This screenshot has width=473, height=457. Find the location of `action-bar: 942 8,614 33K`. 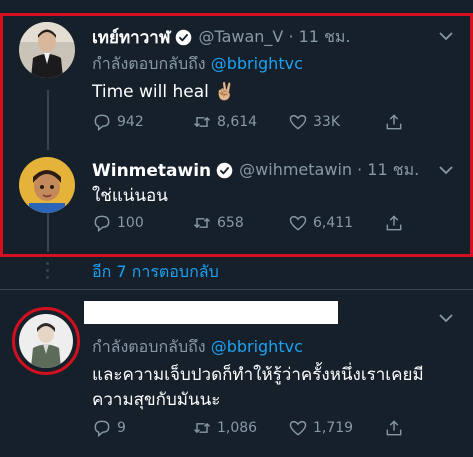

action-bar: 942 8,614 33K is located at coordinates (250, 122).